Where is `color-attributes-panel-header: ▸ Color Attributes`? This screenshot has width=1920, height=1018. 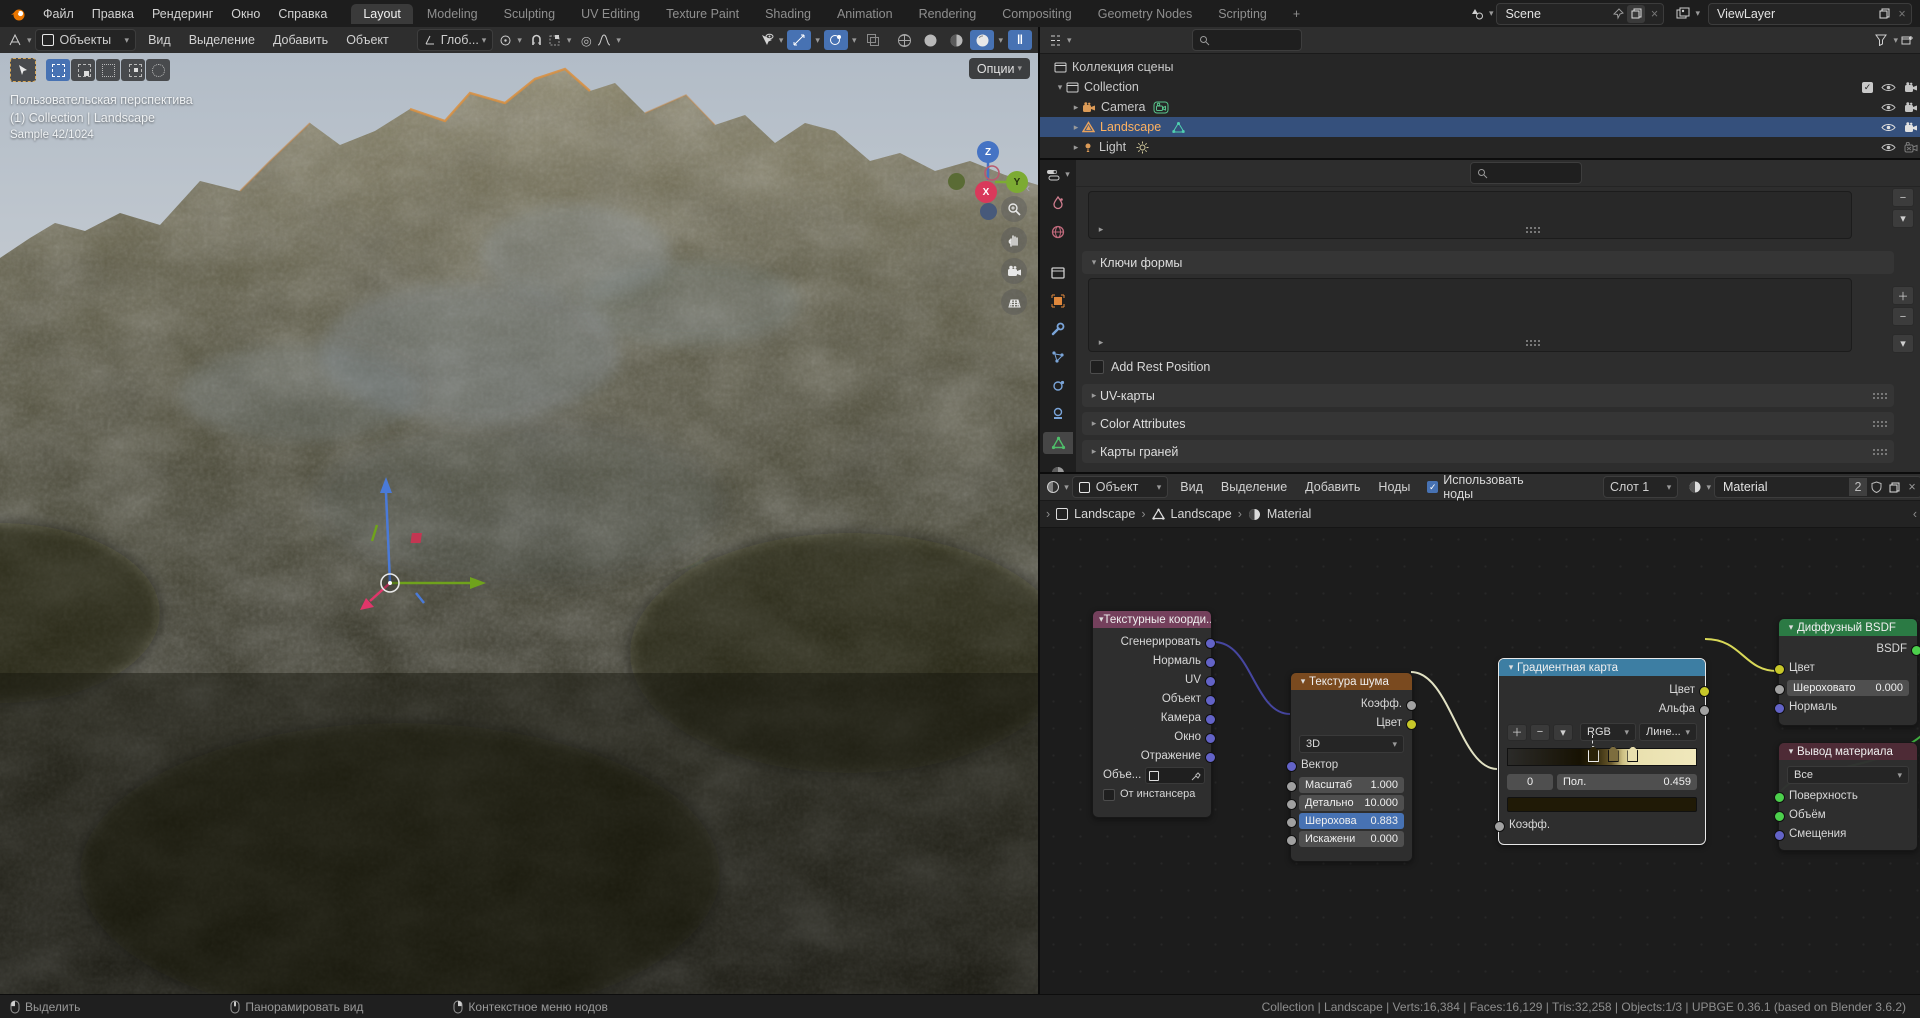
color-attributes-panel-header: ▸ Color Attributes is located at coordinates (1488, 423).